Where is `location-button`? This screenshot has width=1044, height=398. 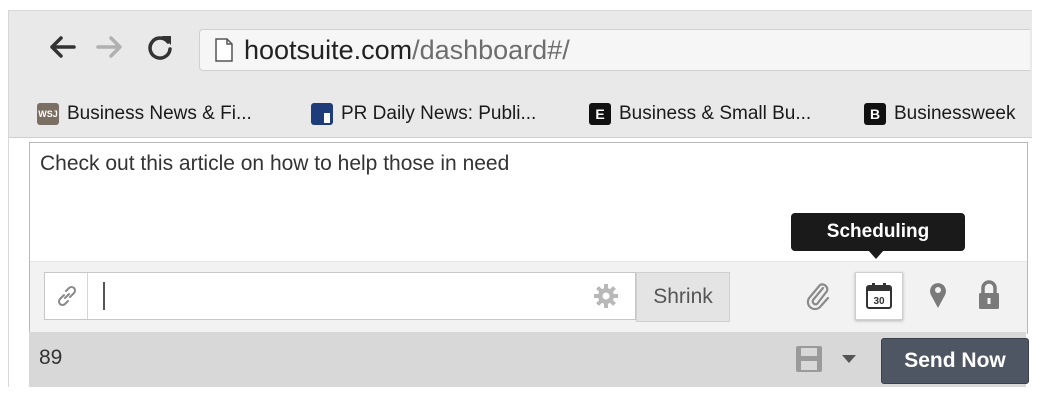
location-button is located at coordinates (938, 295).